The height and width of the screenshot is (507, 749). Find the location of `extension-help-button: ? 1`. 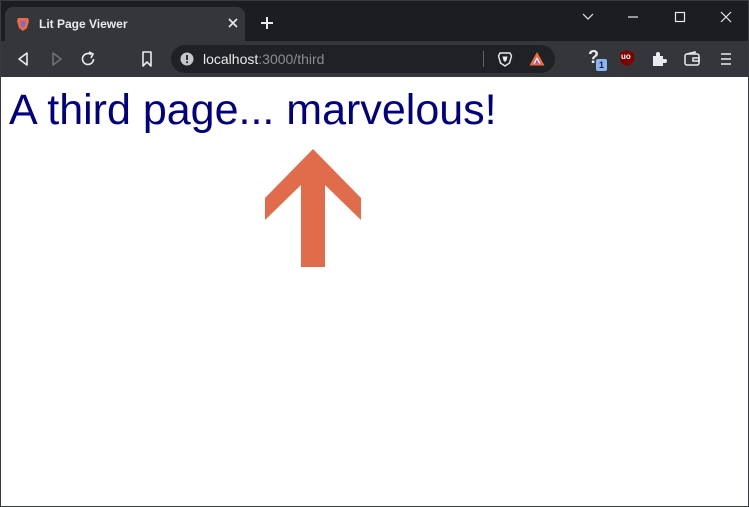

extension-help-button: ? 1 is located at coordinates (598, 60).